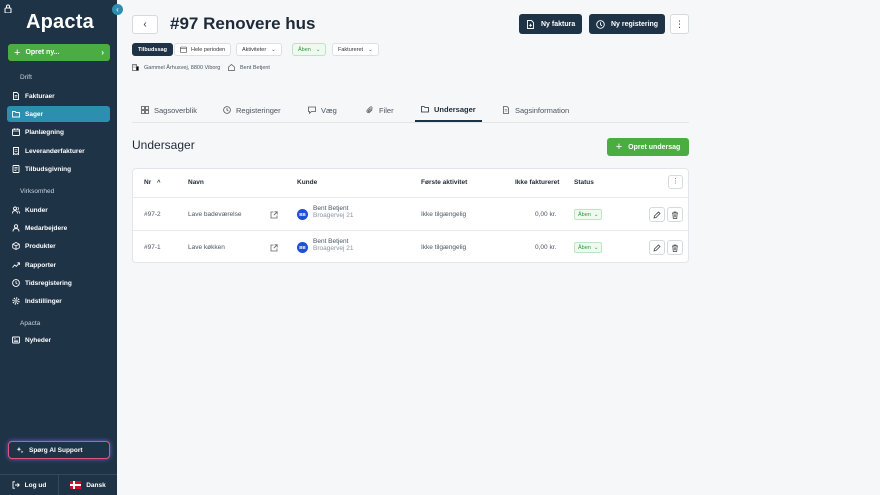 This screenshot has width=880, height=495. Describe the element at coordinates (152, 182) in the screenshot. I see `column-header-nr: Nr ^` at that location.